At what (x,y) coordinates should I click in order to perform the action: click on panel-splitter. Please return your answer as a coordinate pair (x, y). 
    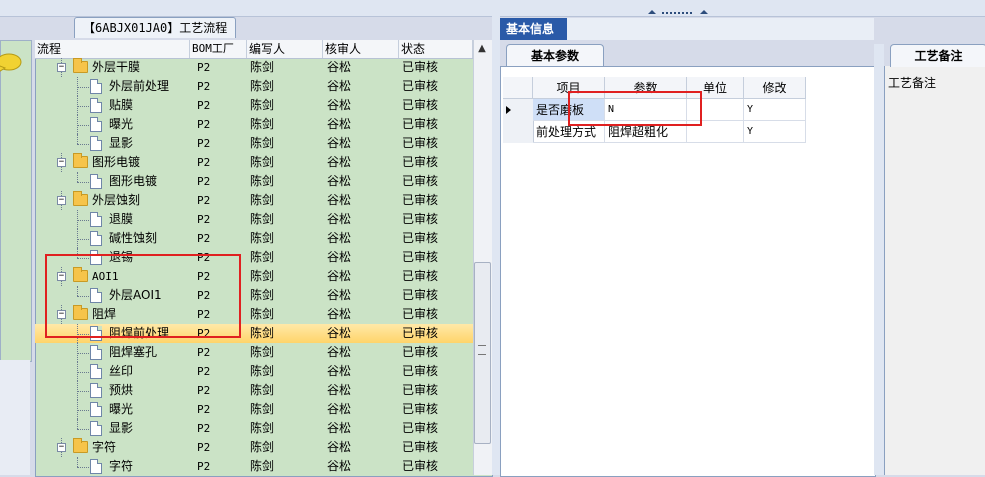
    Looking at the image, I should click on (496, 245).